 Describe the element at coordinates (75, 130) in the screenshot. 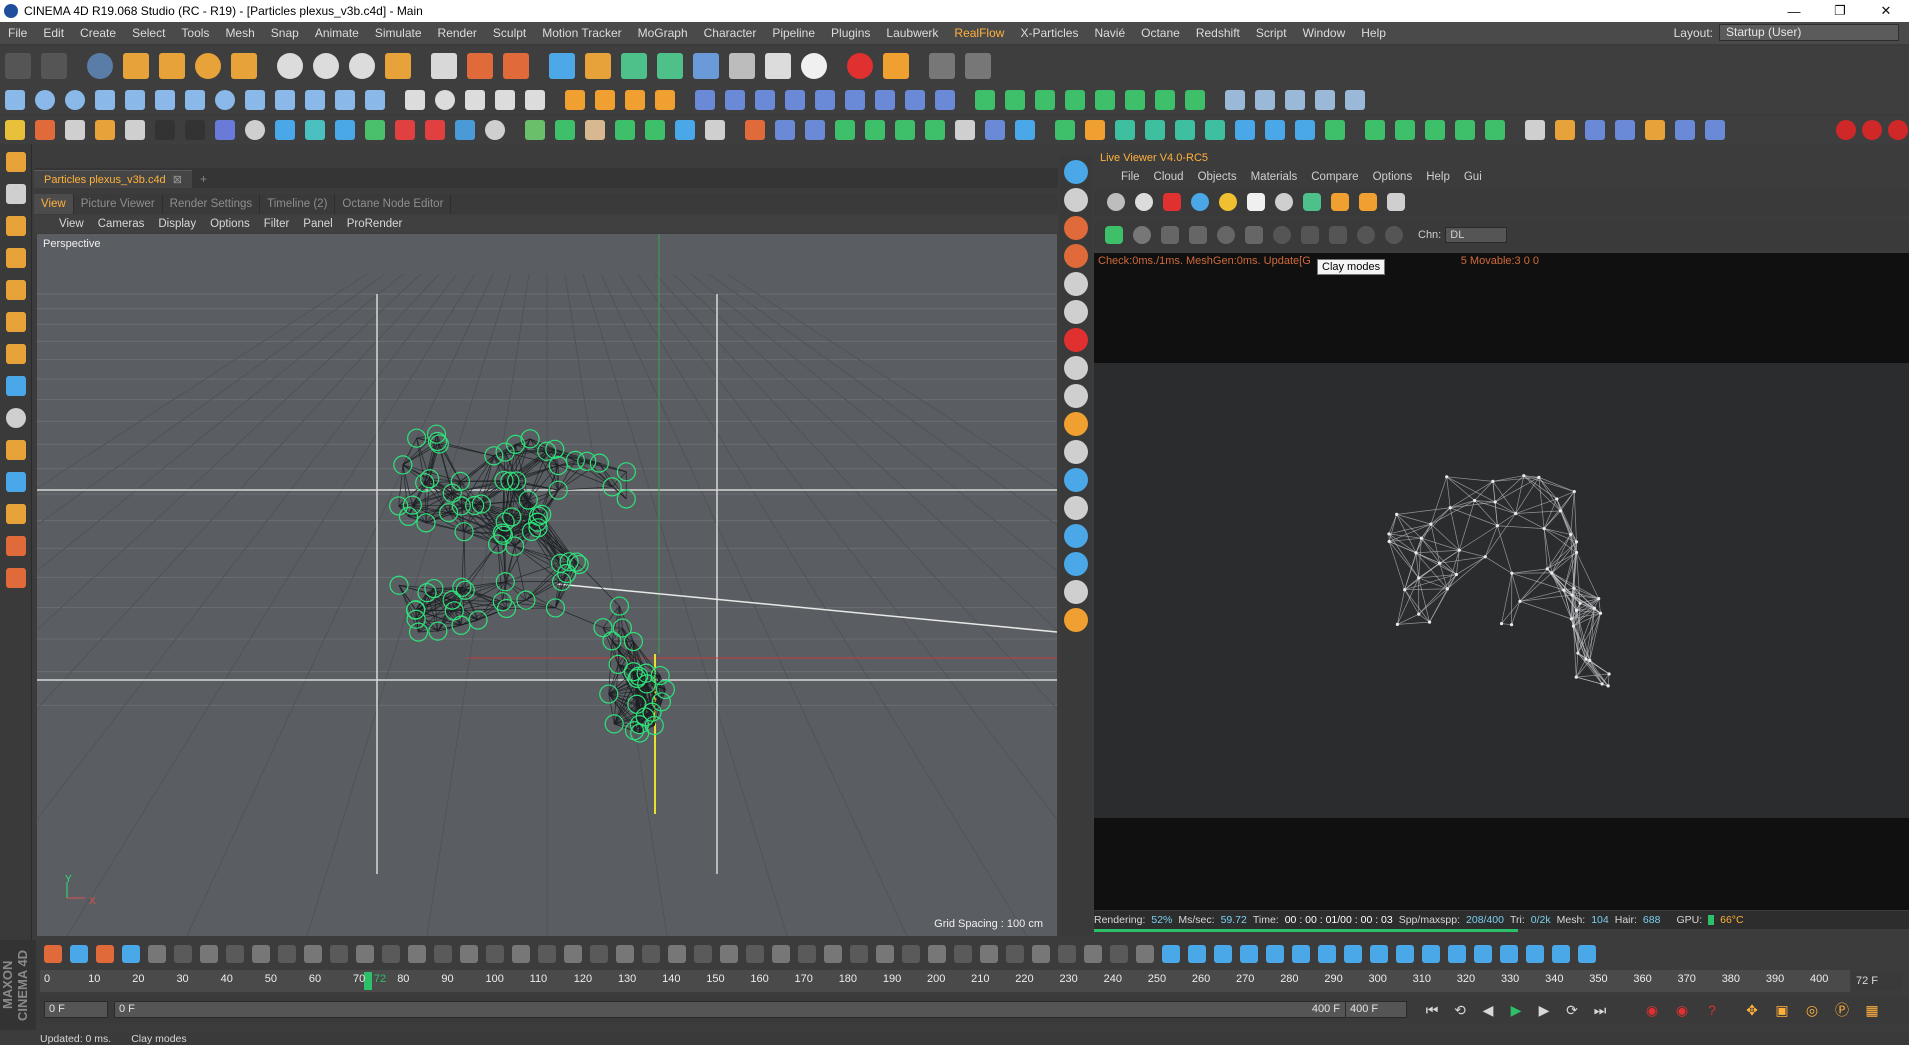

I see `st-obj-icon` at that location.